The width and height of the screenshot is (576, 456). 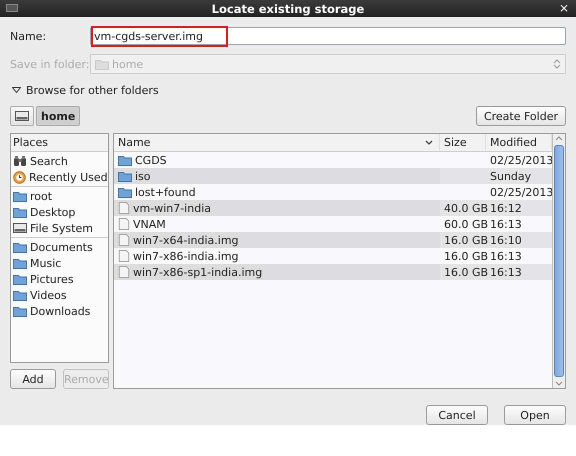 I want to click on place-item: Videos, so click(x=59, y=295).